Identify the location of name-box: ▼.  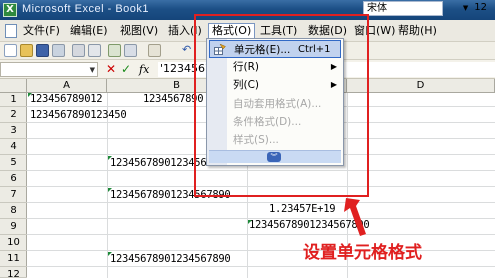
(49, 69).